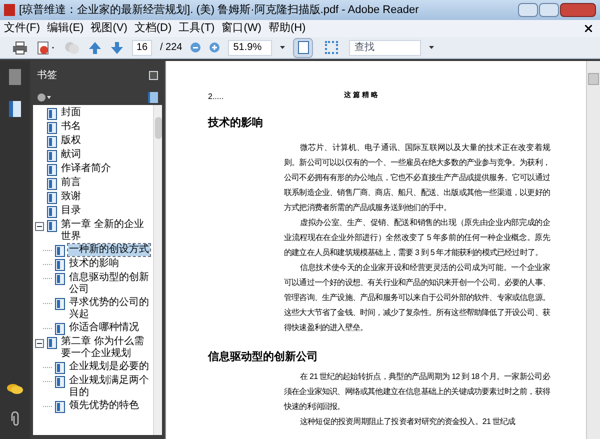 The height and width of the screenshot is (439, 600). I want to click on bookmark-item: 技术的影响, so click(94, 264).